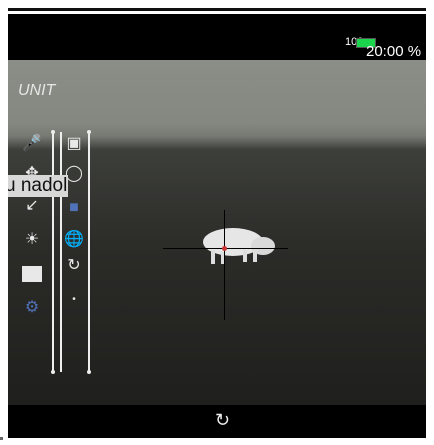 The width and height of the screenshot is (434, 445). Describe the element at coordinates (89, 252) in the screenshot. I see `menu-rail-right` at that location.